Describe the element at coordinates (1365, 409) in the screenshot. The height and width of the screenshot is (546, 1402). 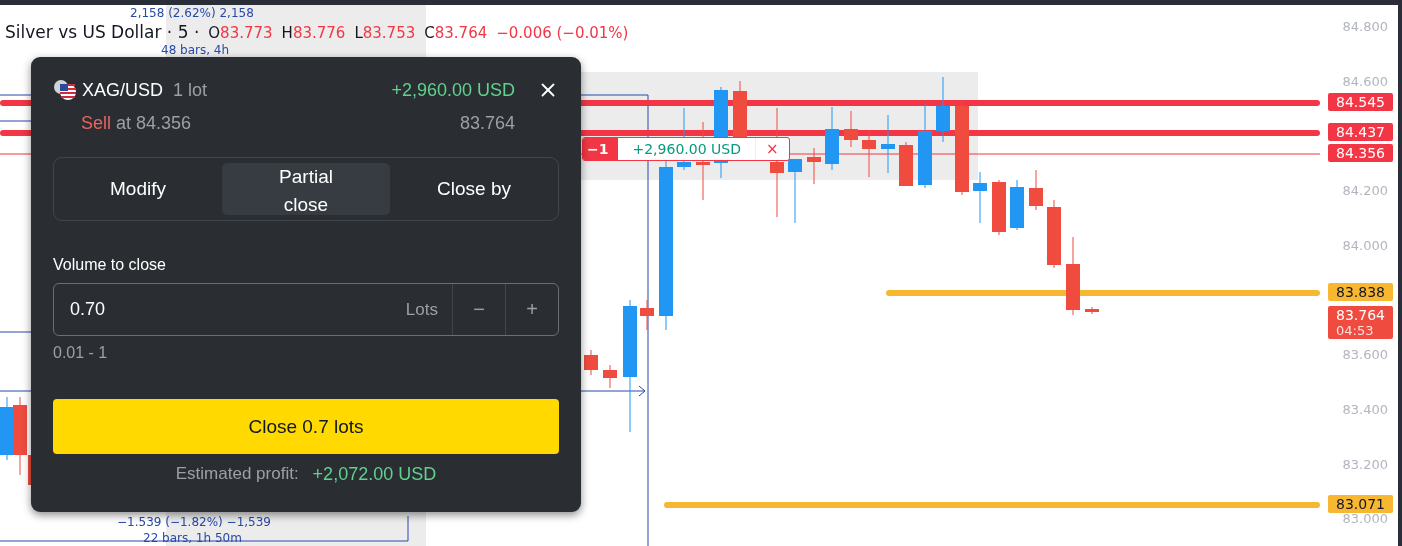
I see `price-tick: 83.400` at that location.